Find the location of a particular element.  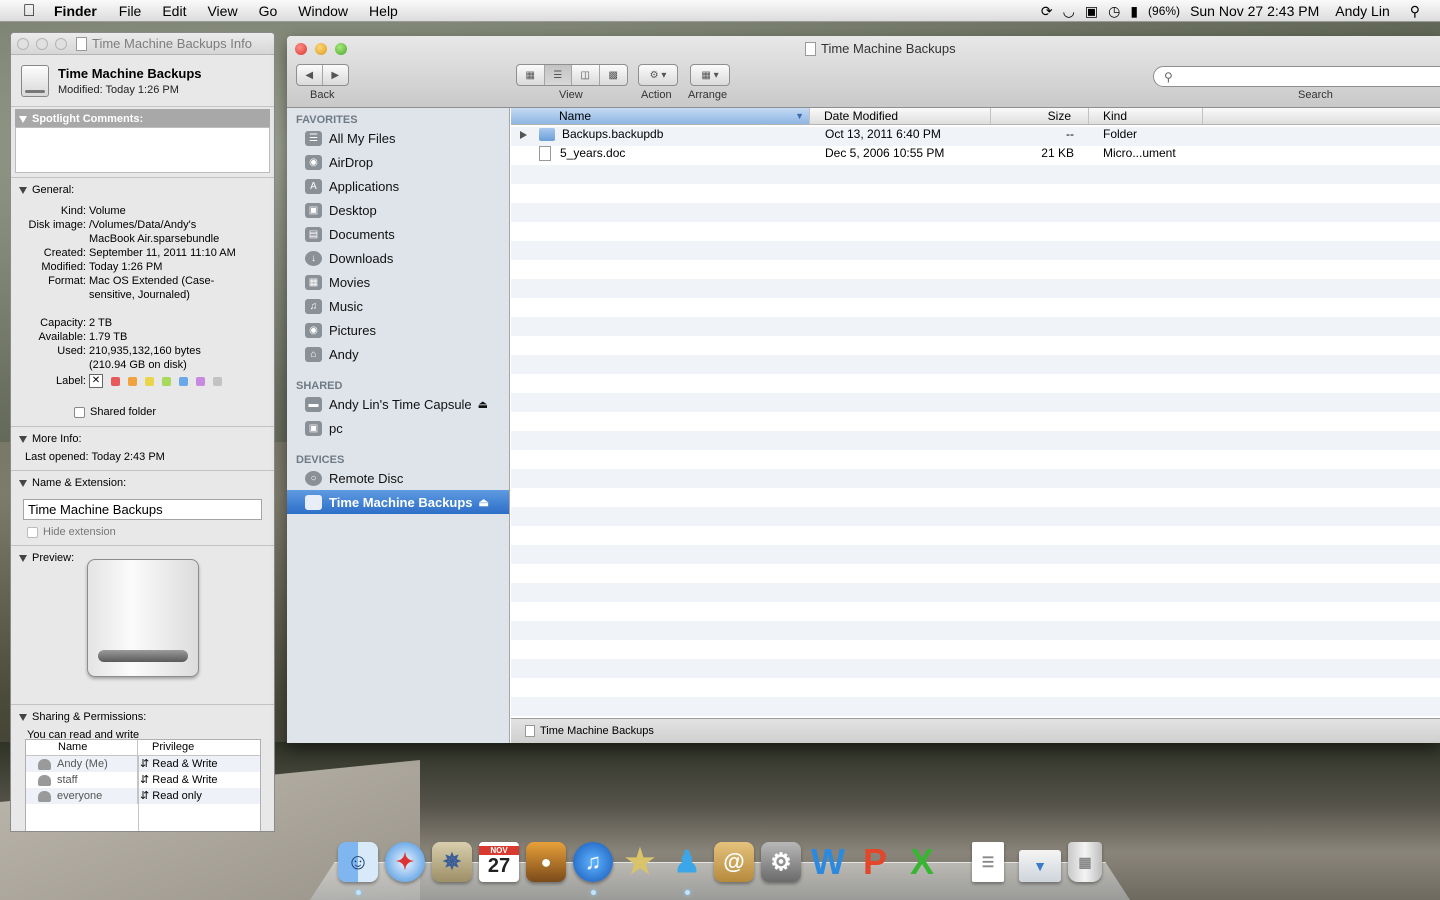

word-icon: W is located at coordinates (828, 861).